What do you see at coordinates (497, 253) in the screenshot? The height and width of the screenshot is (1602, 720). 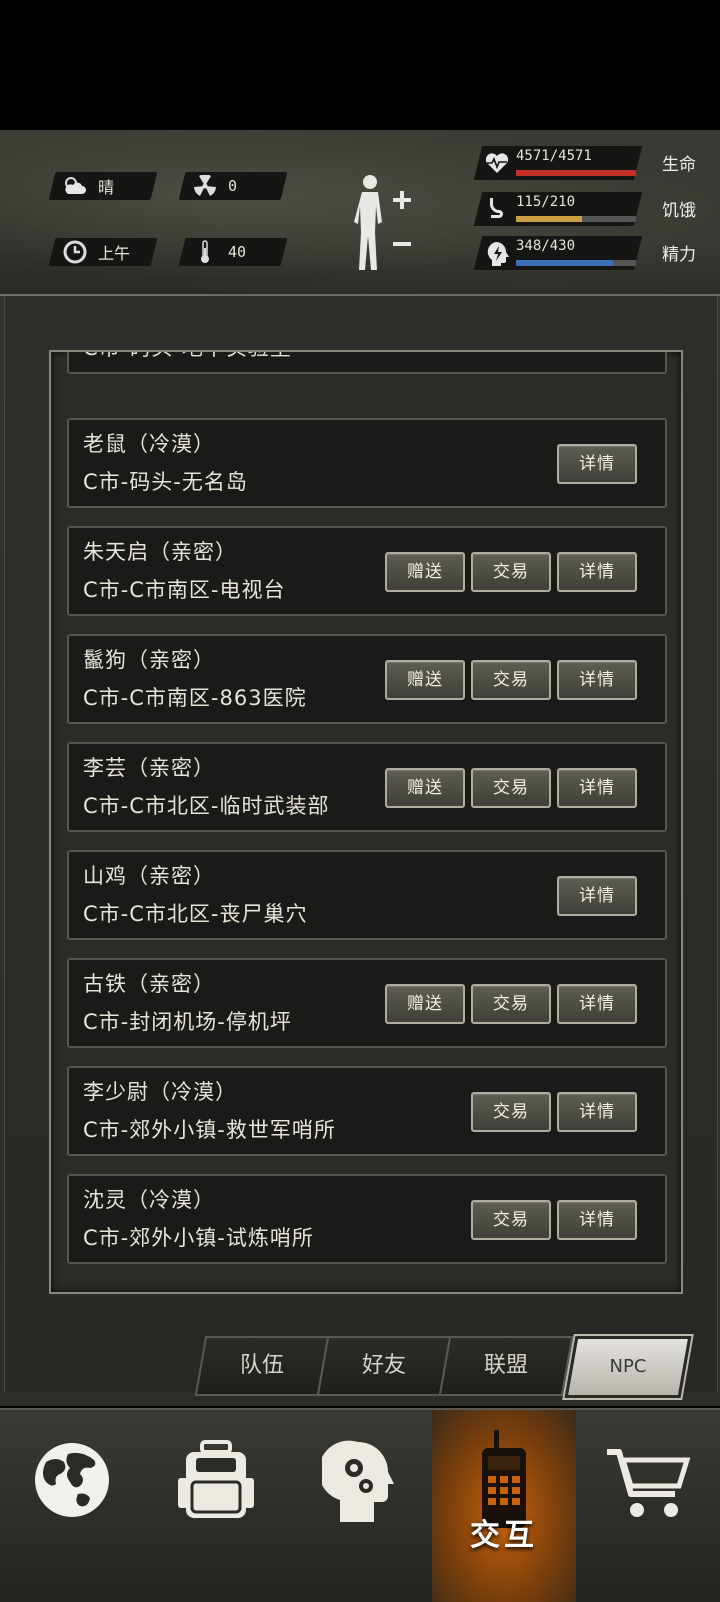 I see `brain-energy-icon` at bounding box center [497, 253].